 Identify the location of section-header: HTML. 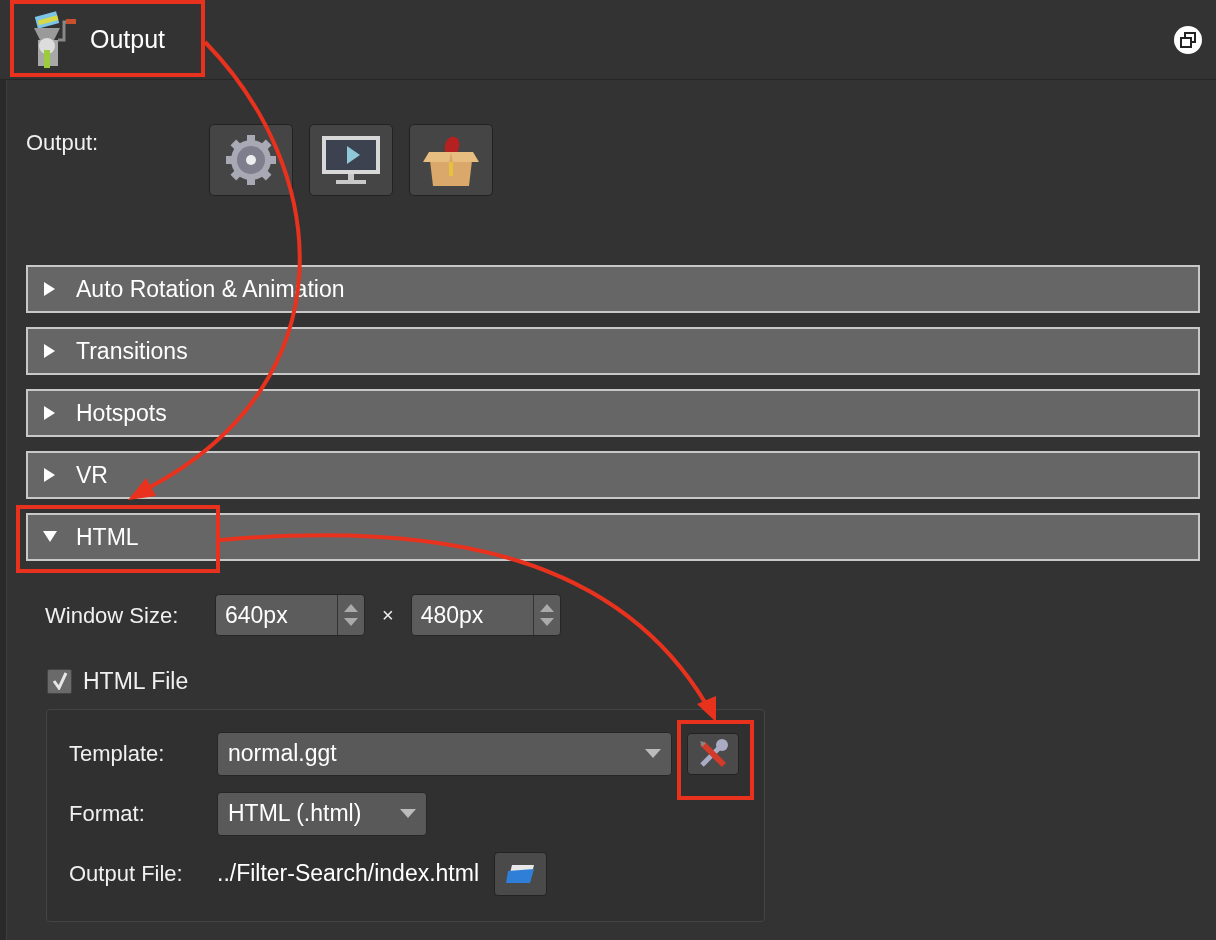
(613, 537).